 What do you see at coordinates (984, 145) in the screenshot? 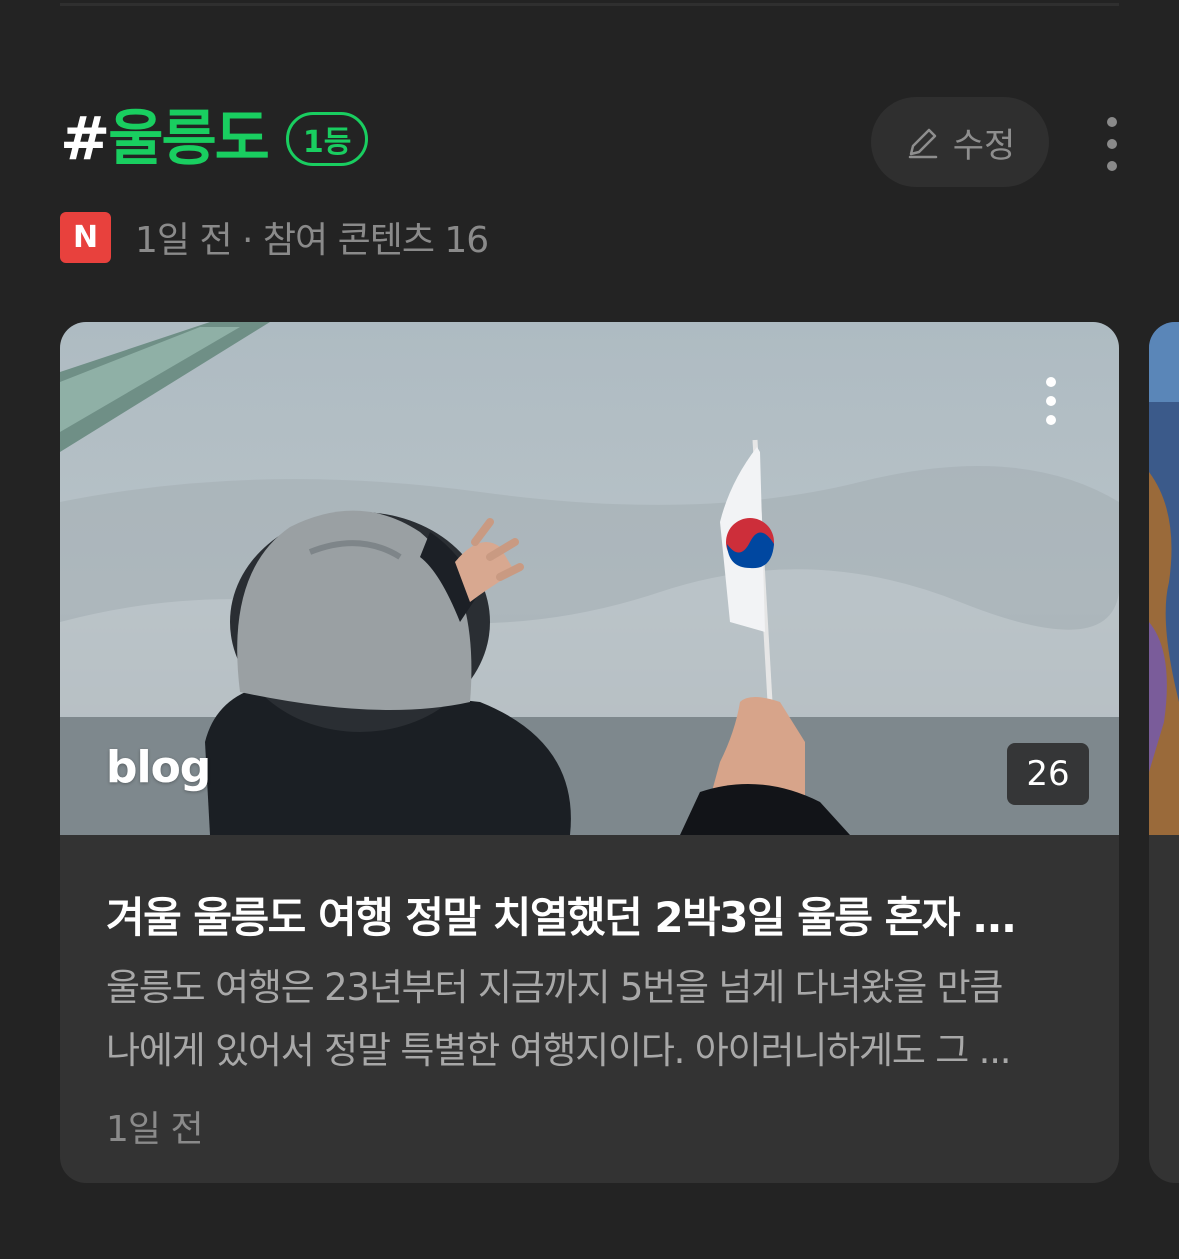
I see `edit-label: 수정` at bounding box center [984, 145].